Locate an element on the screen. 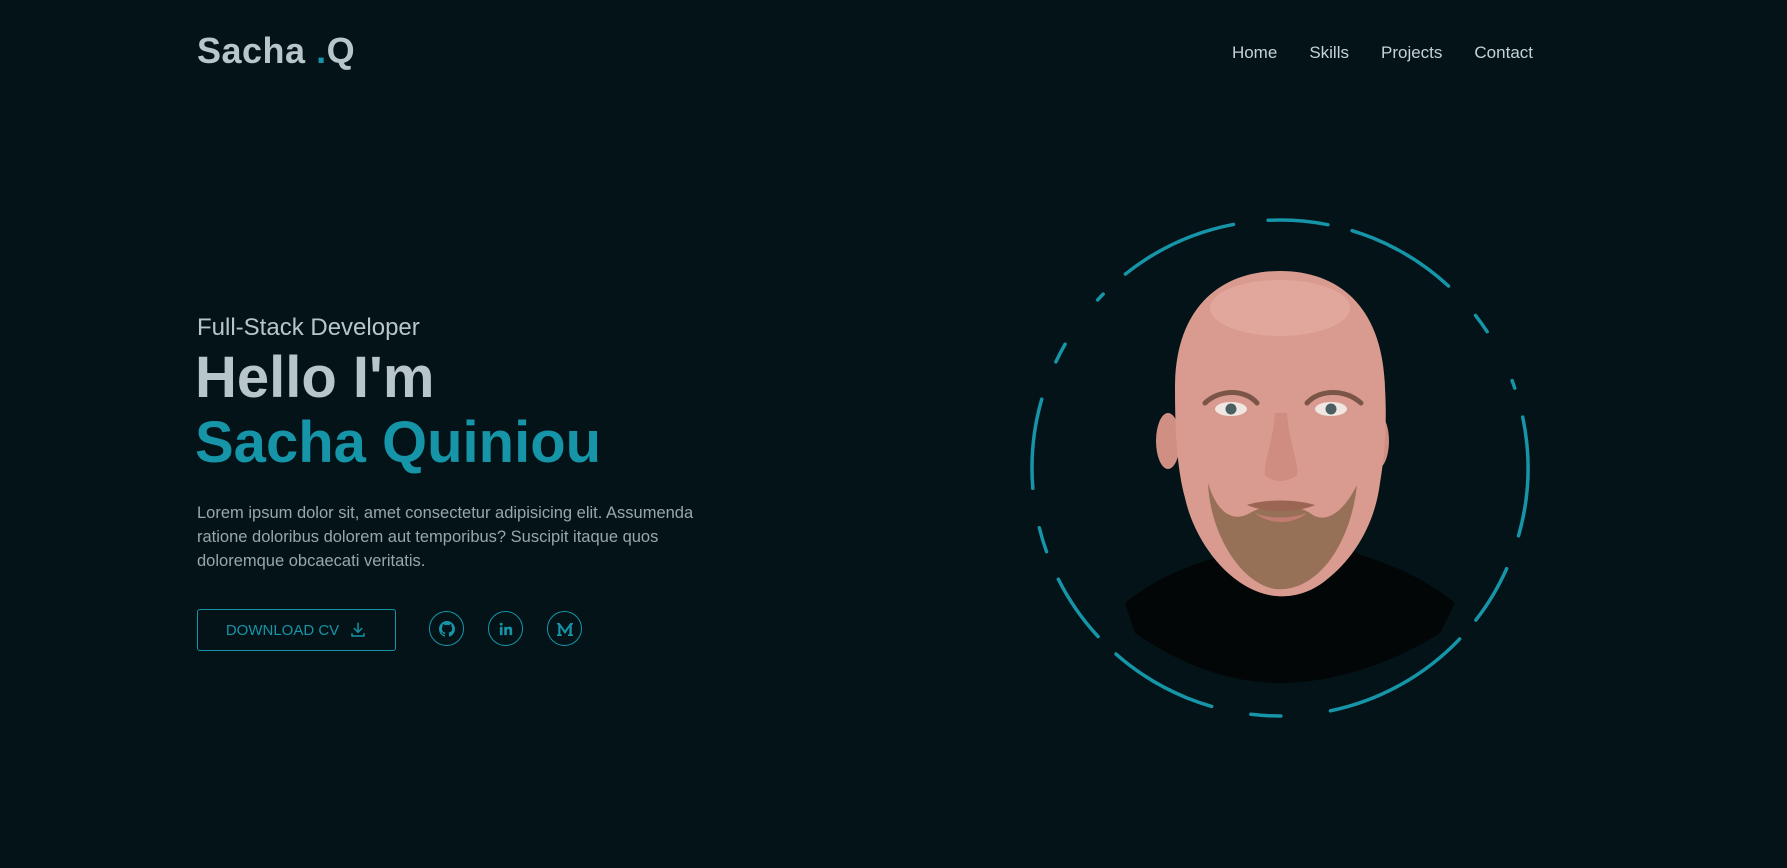 The height and width of the screenshot is (868, 1787). nav-projects: Projects is located at coordinates (1411, 53).